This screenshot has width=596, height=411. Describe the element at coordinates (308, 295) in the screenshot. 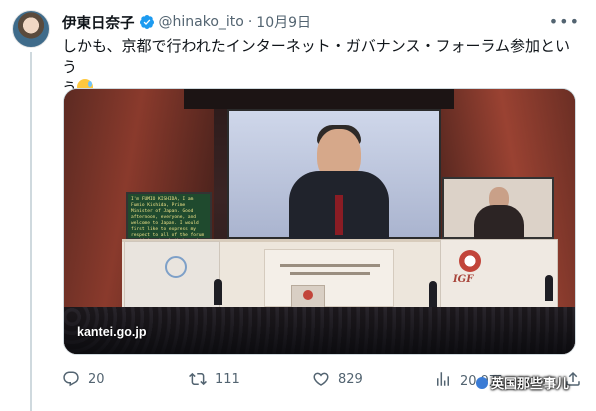

I see `podium-emblem-icon` at that location.